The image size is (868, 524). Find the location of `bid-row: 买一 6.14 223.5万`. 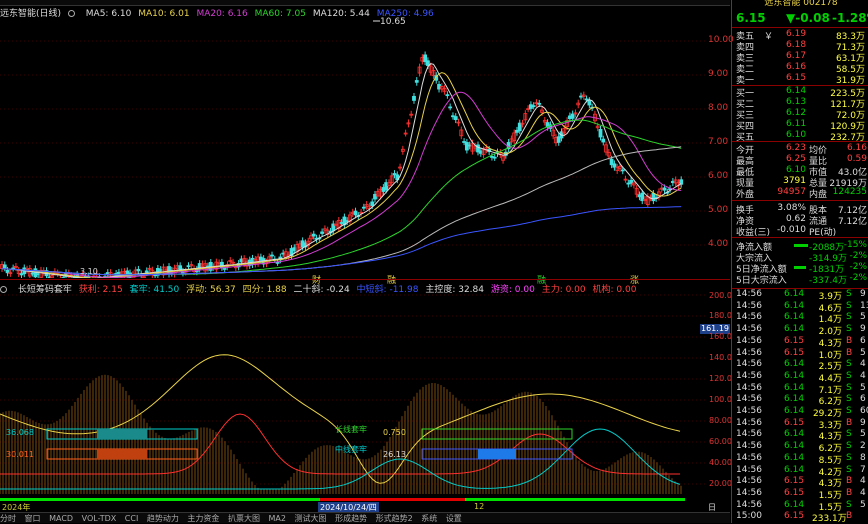

bid-row: 买一 6.14 223.5万 is located at coordinates (801, 91).